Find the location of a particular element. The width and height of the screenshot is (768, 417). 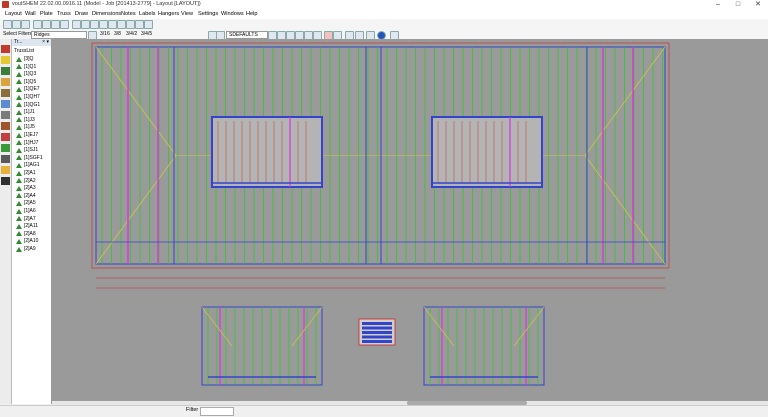

tree-item: [2]A1 is located at coordinates (26, 173).